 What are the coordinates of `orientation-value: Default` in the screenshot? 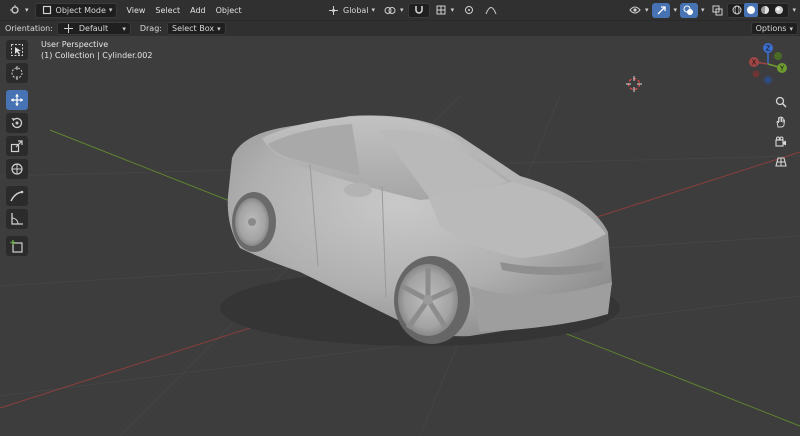 It's located at (93, 28).